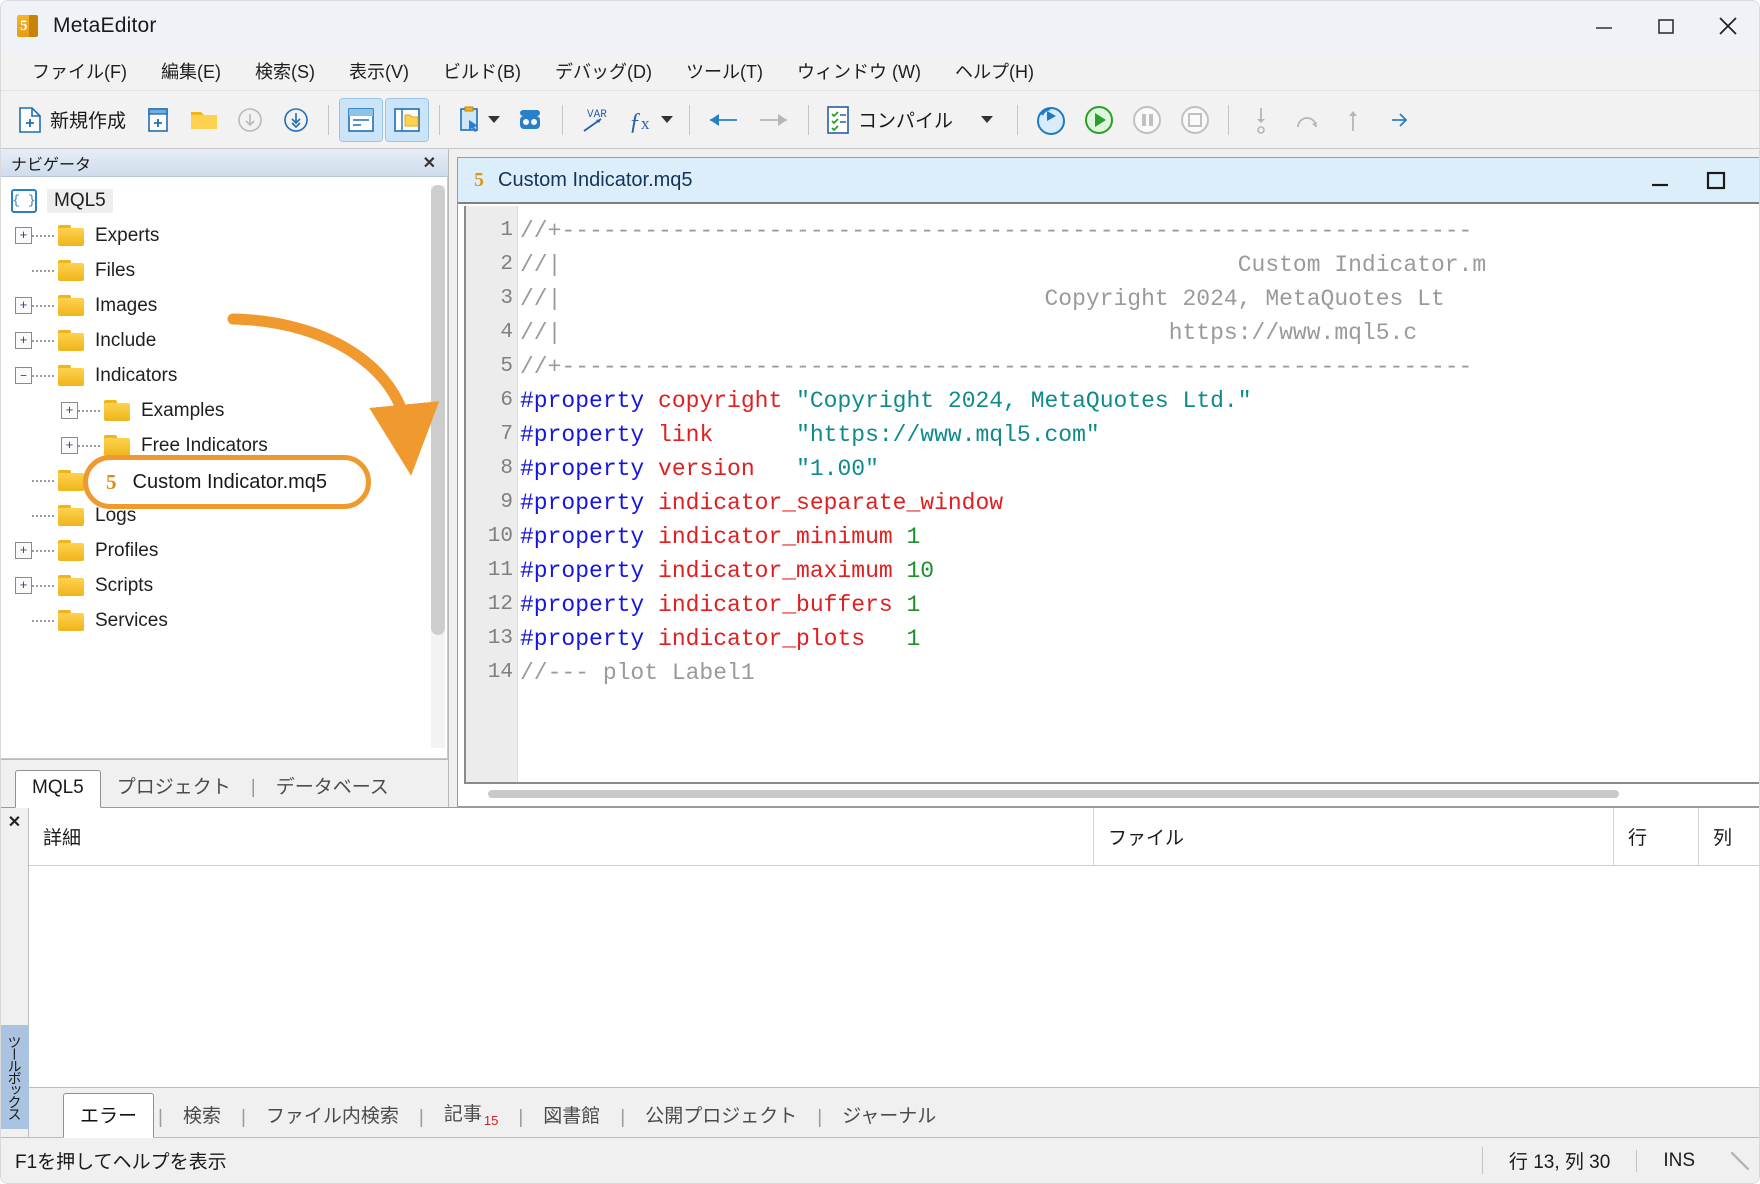  I want to click on resize-grip, so click(1740, 1160).